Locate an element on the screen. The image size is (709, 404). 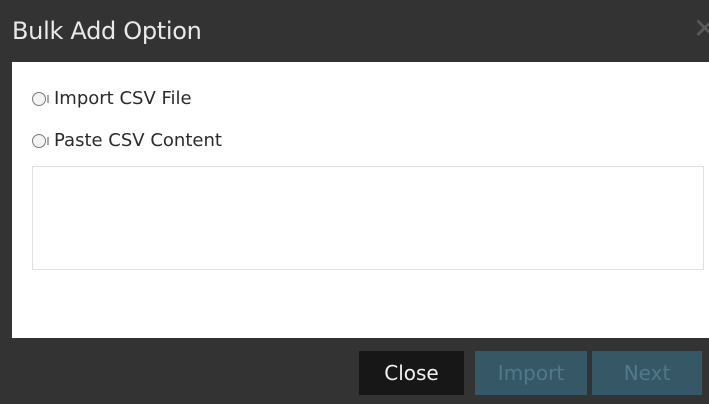
option-label: Paste CSV Content is located at coordinates (138, 140).